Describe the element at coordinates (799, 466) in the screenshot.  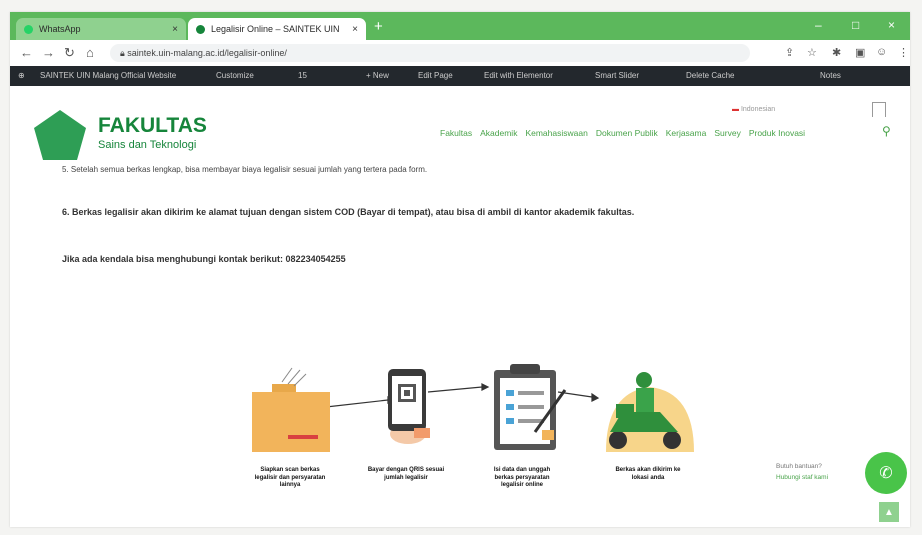
I see `help-question: Butuh bantuan?` at that location.